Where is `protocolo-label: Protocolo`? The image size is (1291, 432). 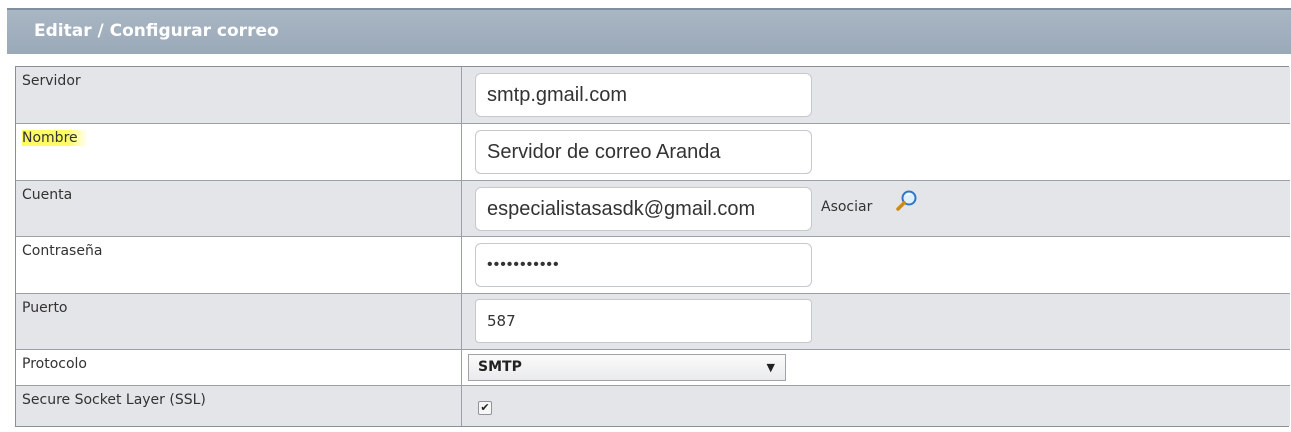
protocolo-label: Protocolo is located at coordinates (54, 364).